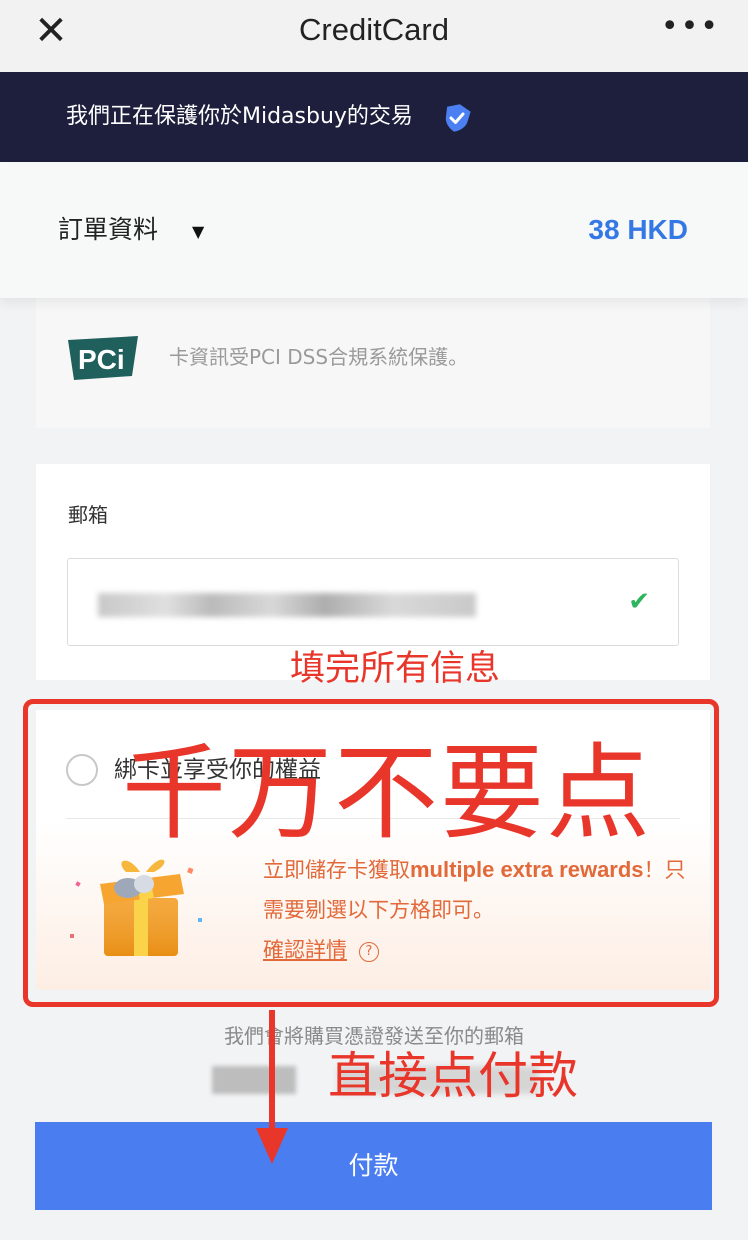  I want to click on pci-text: 卡資訊受PCI DSS合規系統保護。, so click(319, 357).